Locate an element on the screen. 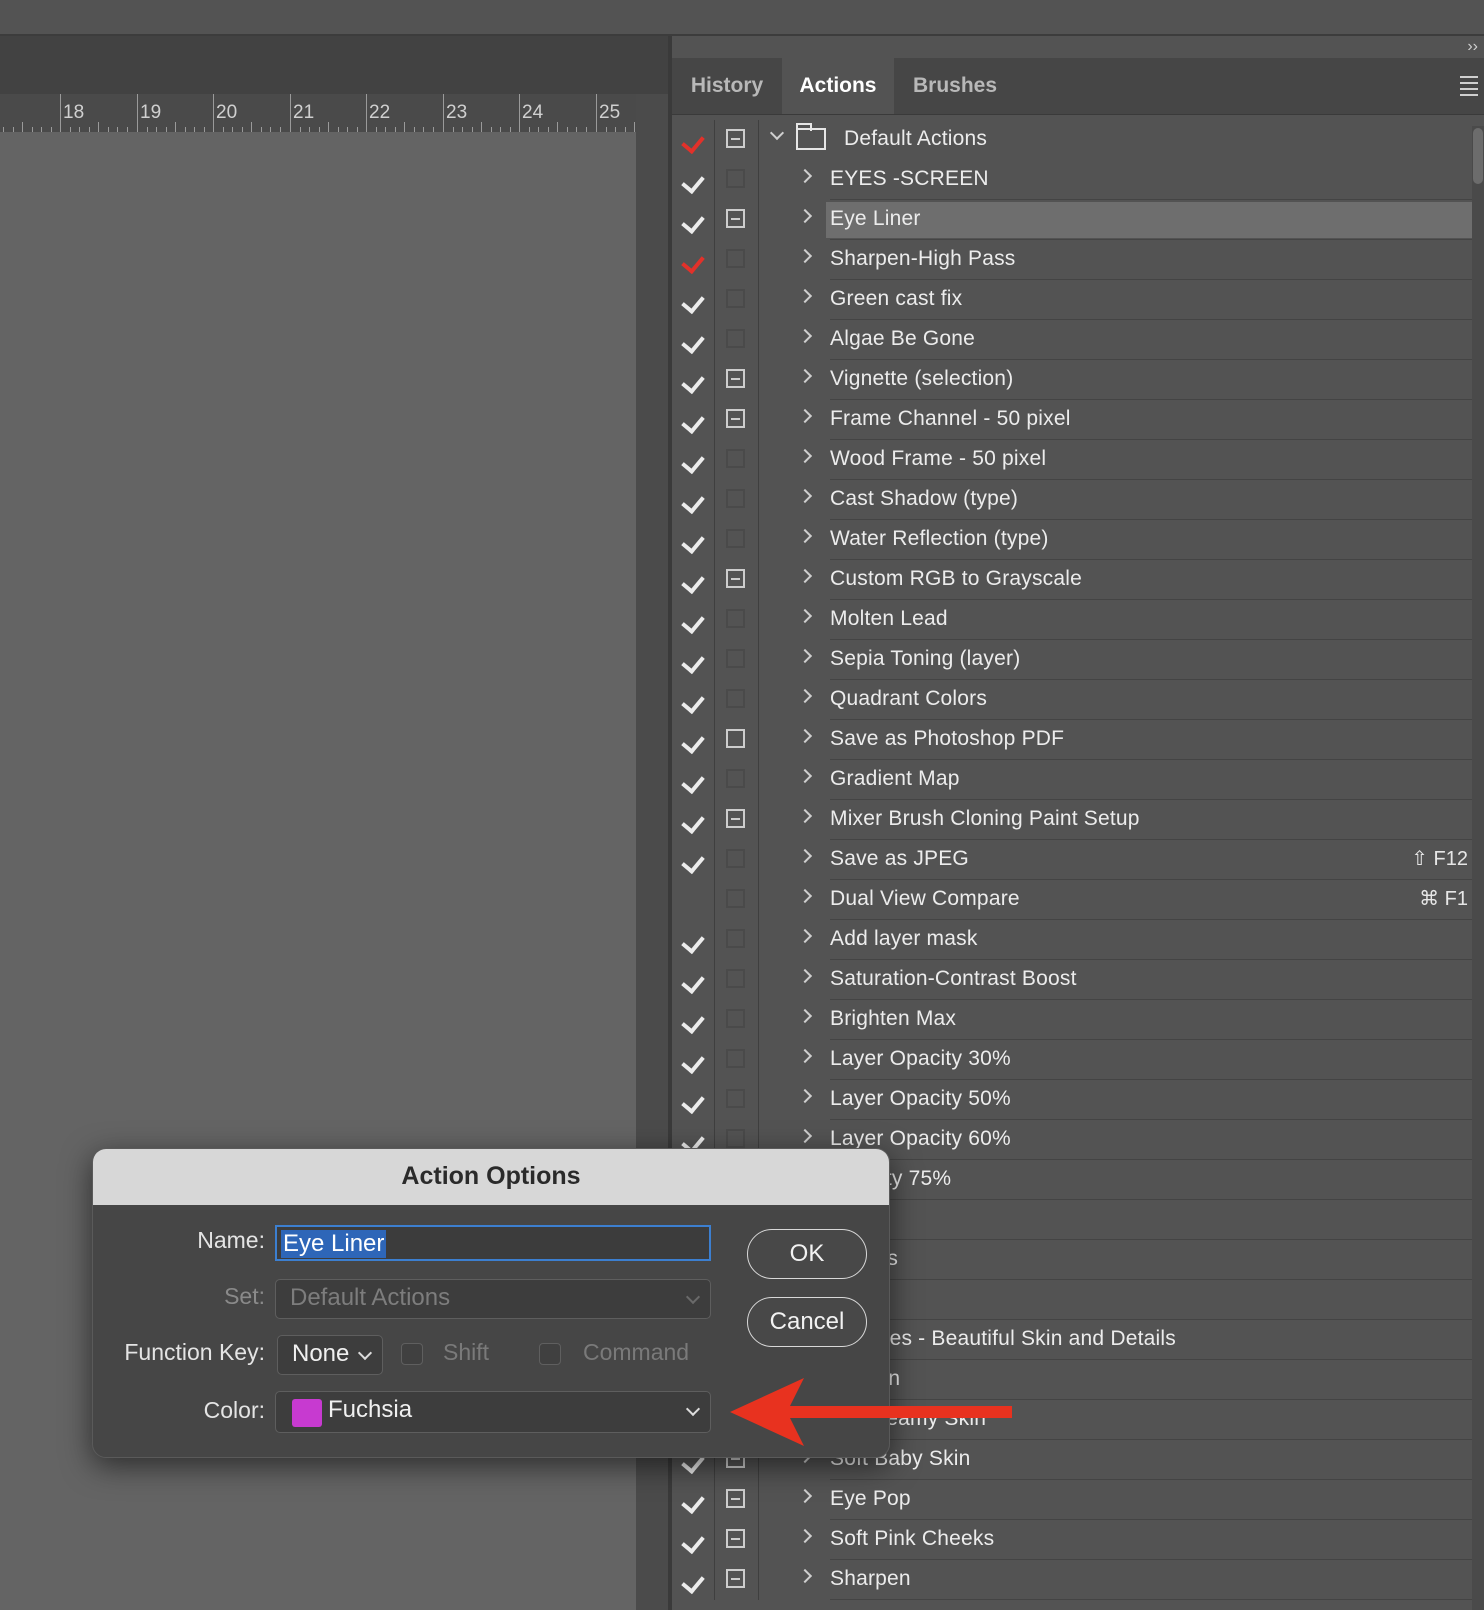 The width and height of the screenshot is (1484, 1610). action-row: Layer Opacity 50% is located at coordinates (1072, 1100).